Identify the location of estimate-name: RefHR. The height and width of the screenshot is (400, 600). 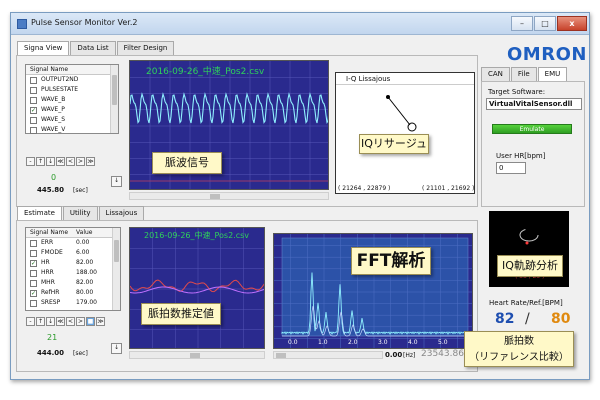
(50, 292).